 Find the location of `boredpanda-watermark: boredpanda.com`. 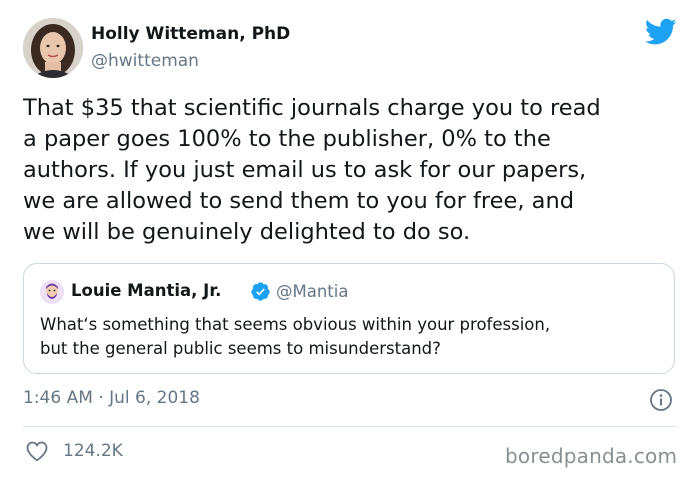

boredpanda-watermark: boredpanda.com is located at coordinates (591, 456).